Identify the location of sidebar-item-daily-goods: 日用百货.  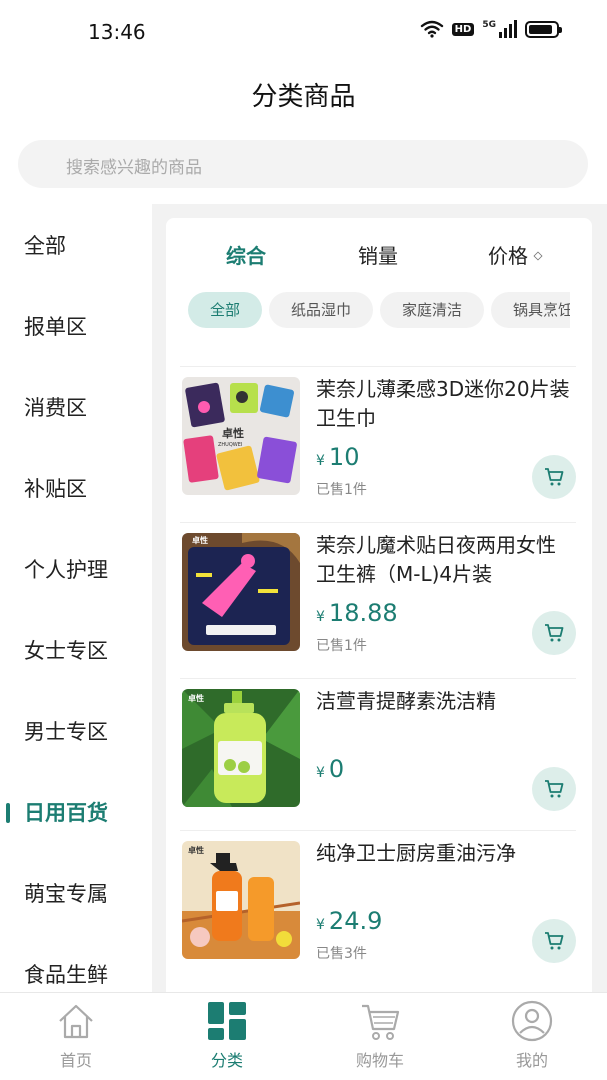
(76, 813).